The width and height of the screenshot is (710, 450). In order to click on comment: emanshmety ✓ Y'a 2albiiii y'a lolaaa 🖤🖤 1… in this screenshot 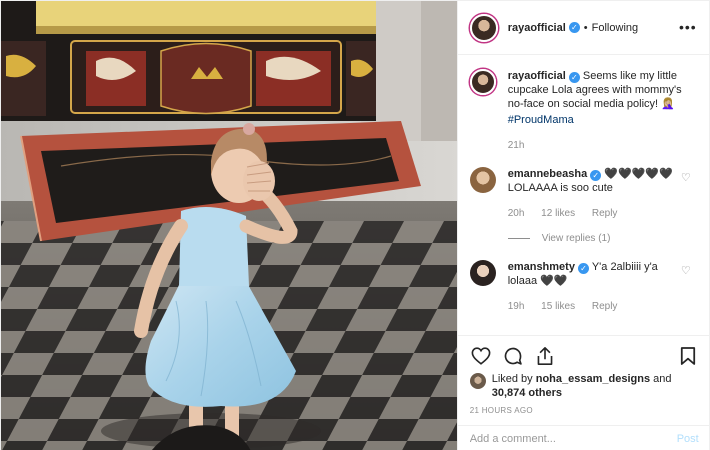, I will do `click(584, 287)`.